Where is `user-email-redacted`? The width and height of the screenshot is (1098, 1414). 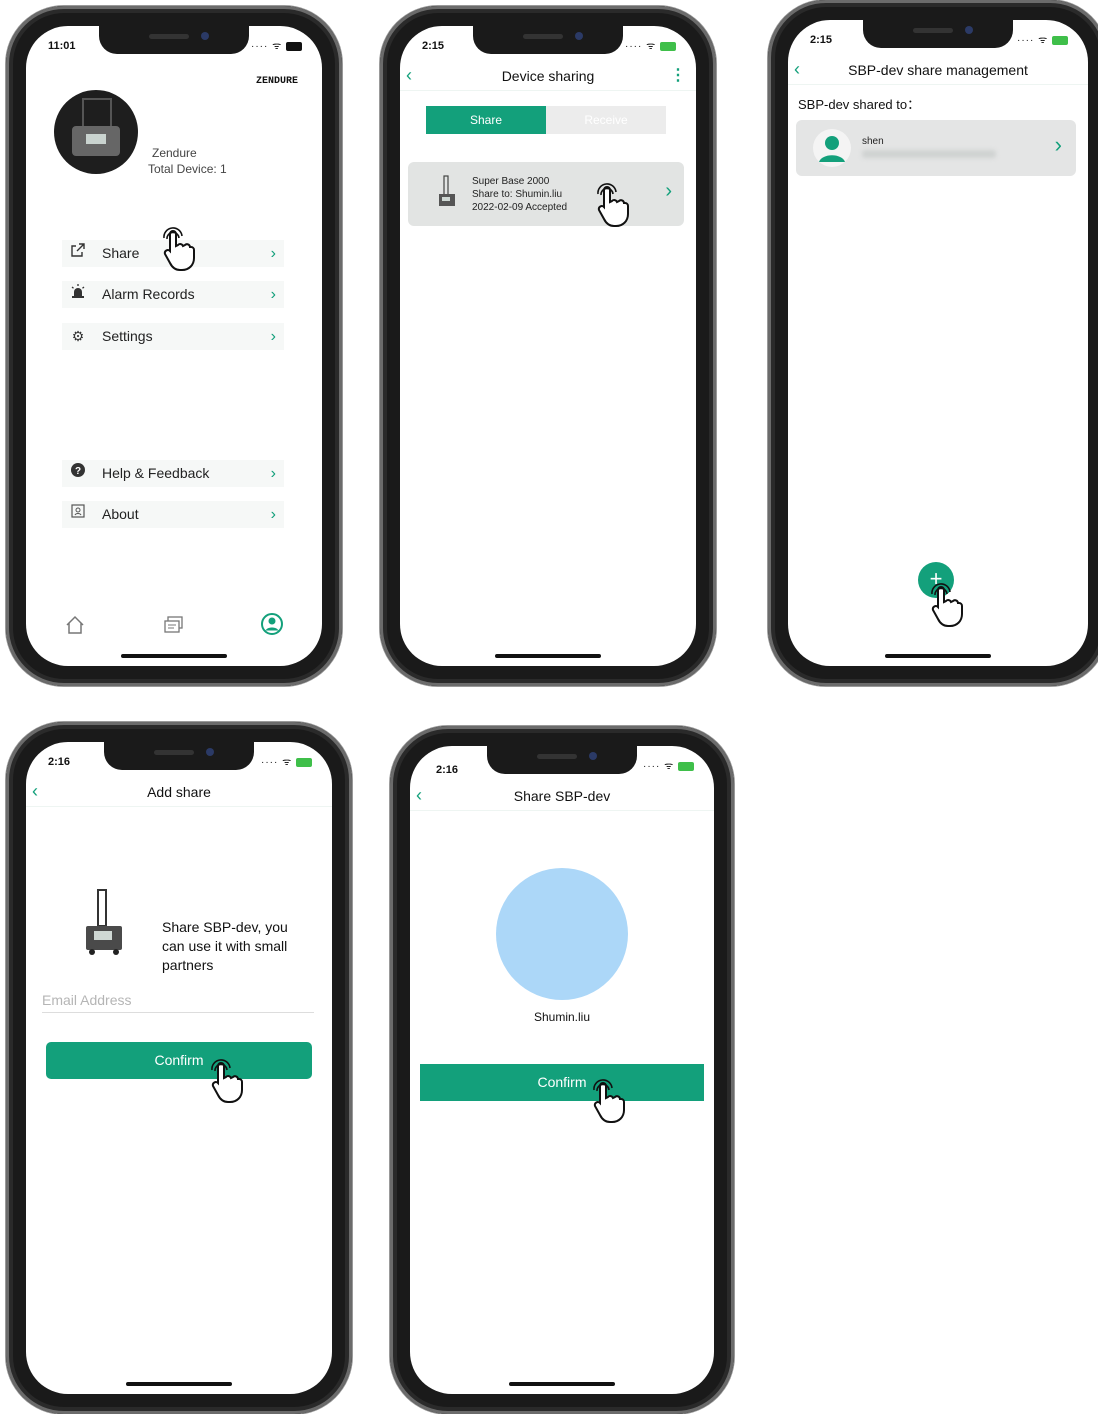 user-email-redacted is located at coordinates (929, 154).